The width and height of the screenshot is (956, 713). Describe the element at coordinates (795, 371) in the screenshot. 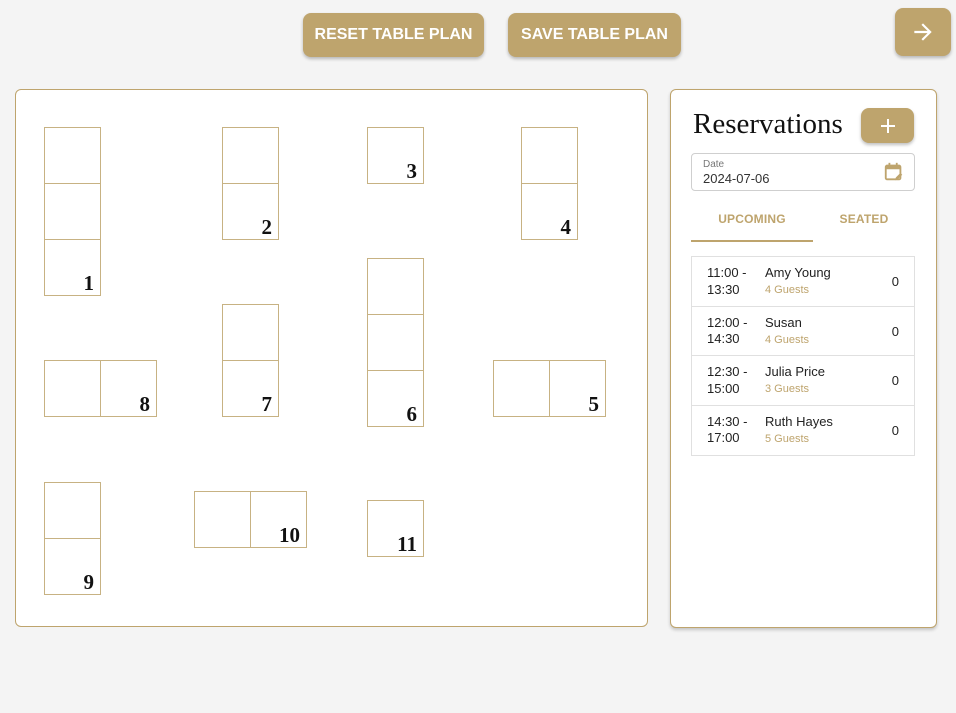

I see `guest-name: Julia Price` at that location.